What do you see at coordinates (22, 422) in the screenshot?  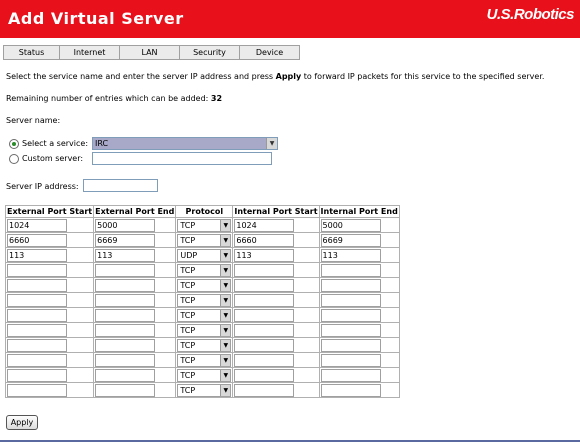 I see `apply-button: Apply` at bounding box center [22, 422].